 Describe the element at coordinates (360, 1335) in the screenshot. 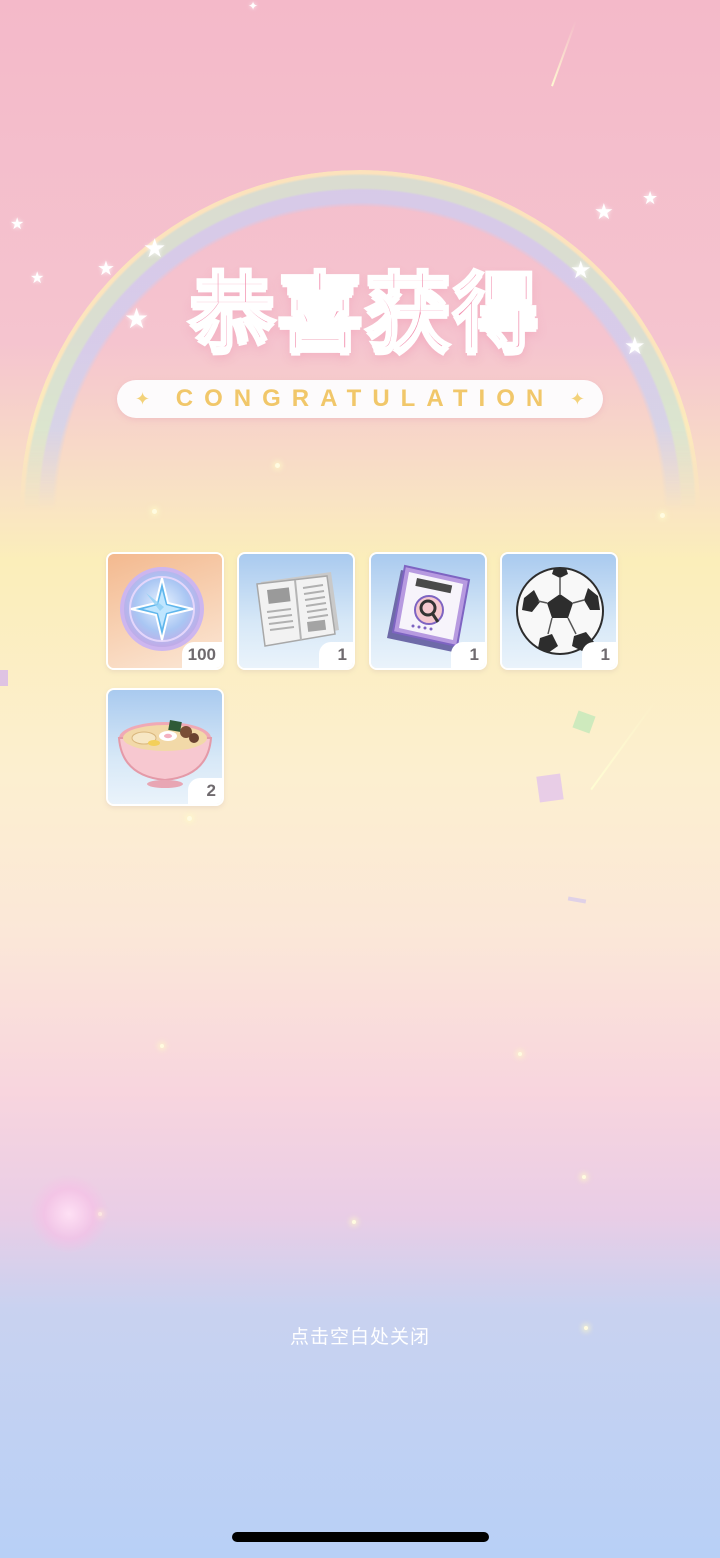

I see `tap-to-close-hint: 点击空白处关闭` at that location.